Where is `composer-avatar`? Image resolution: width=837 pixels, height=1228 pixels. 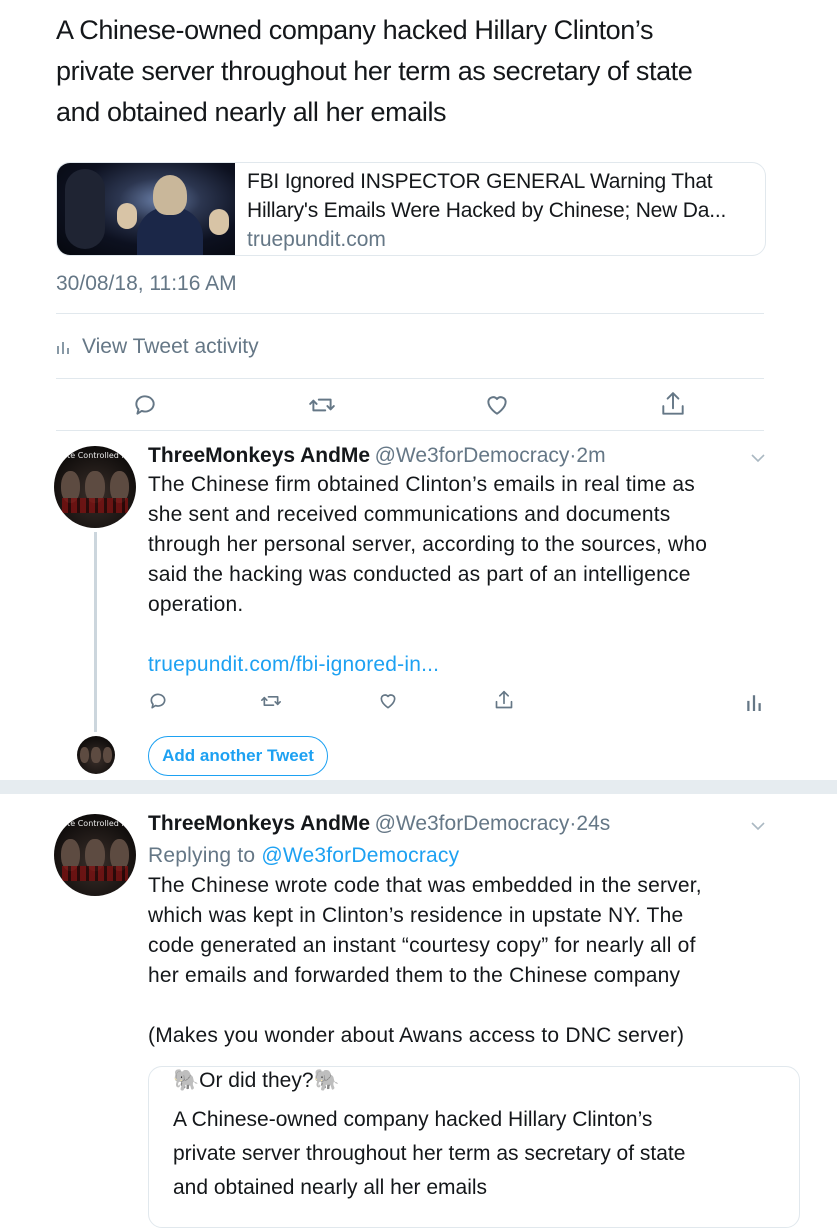 composer-avatar is located at coordinates (96, 755).